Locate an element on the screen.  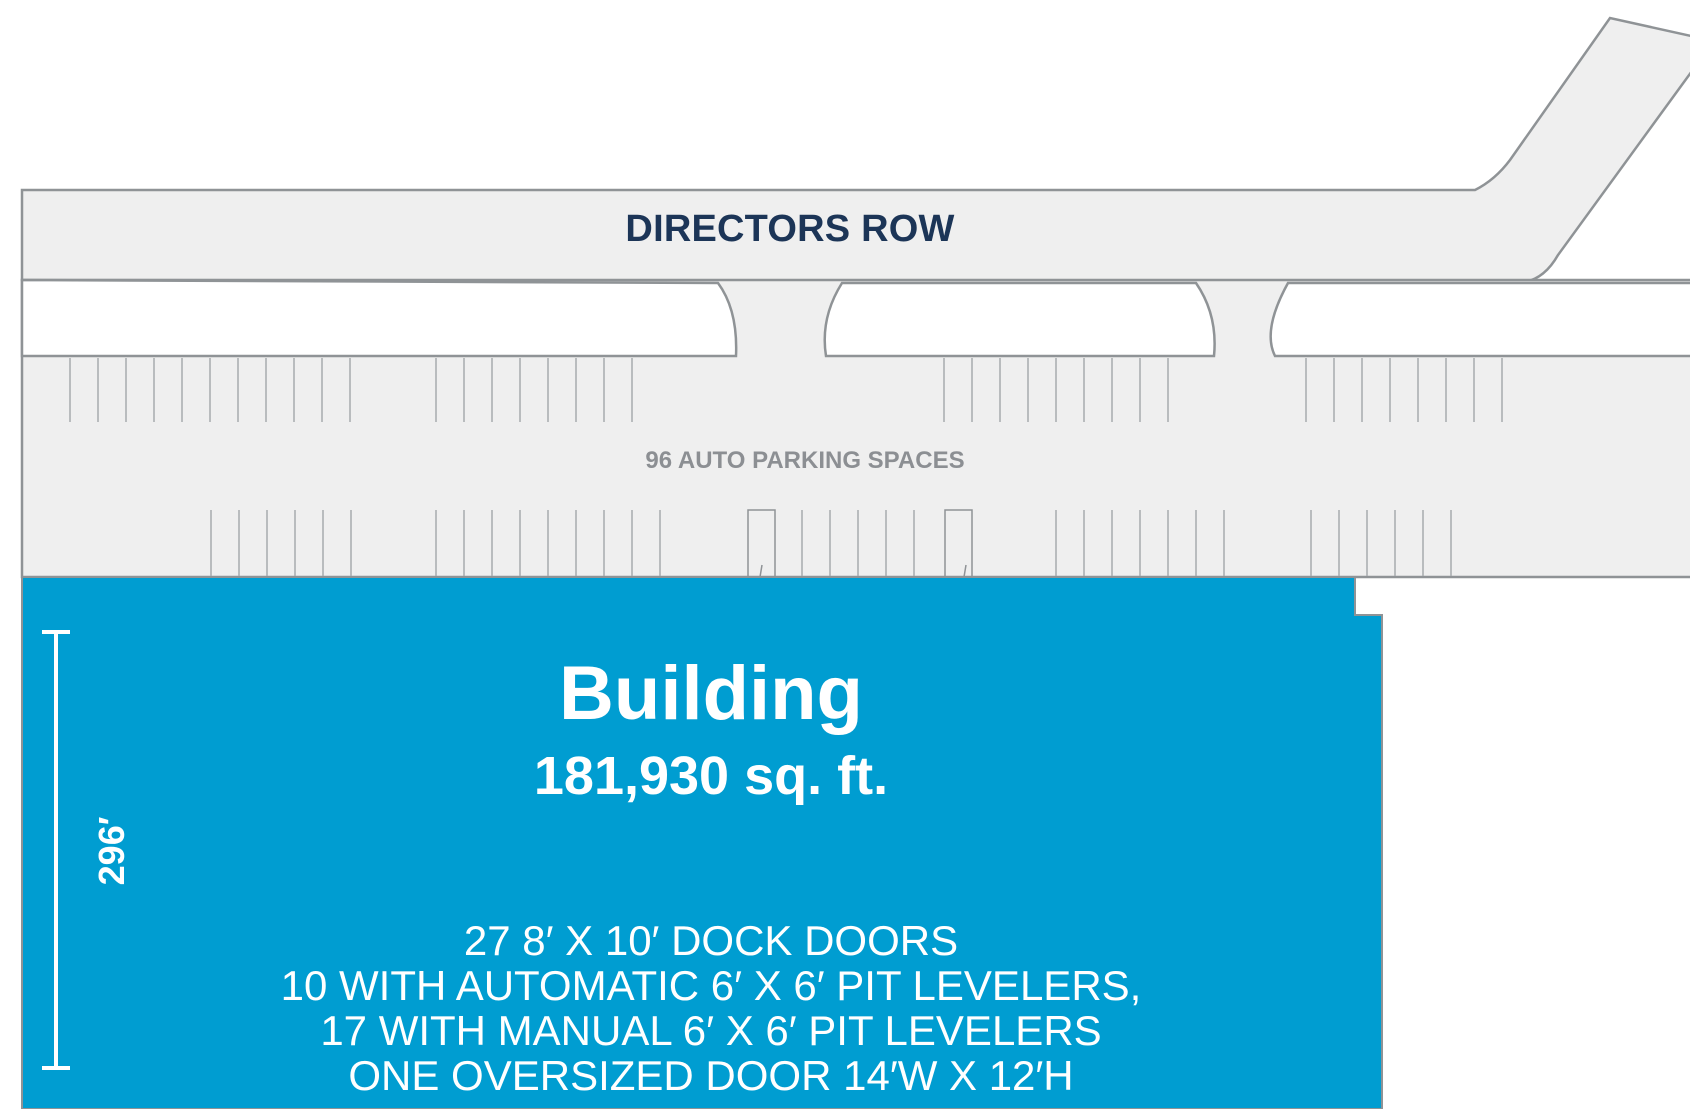
building-area: 181,930 sq. ft. is located at coordinates (711, 776).